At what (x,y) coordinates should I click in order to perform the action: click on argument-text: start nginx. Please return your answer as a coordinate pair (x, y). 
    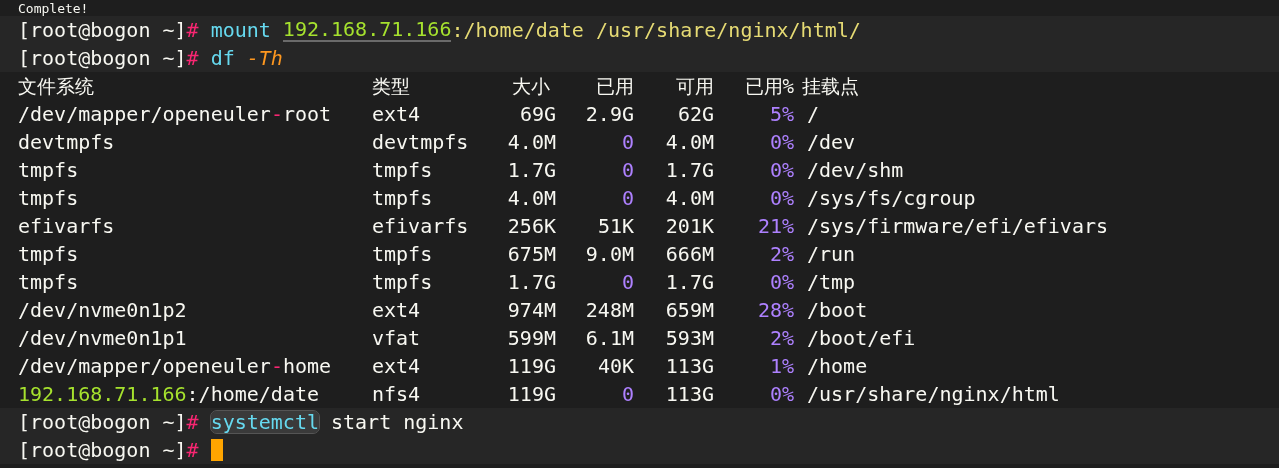
    Looking at the image, I should click on (397, 422).